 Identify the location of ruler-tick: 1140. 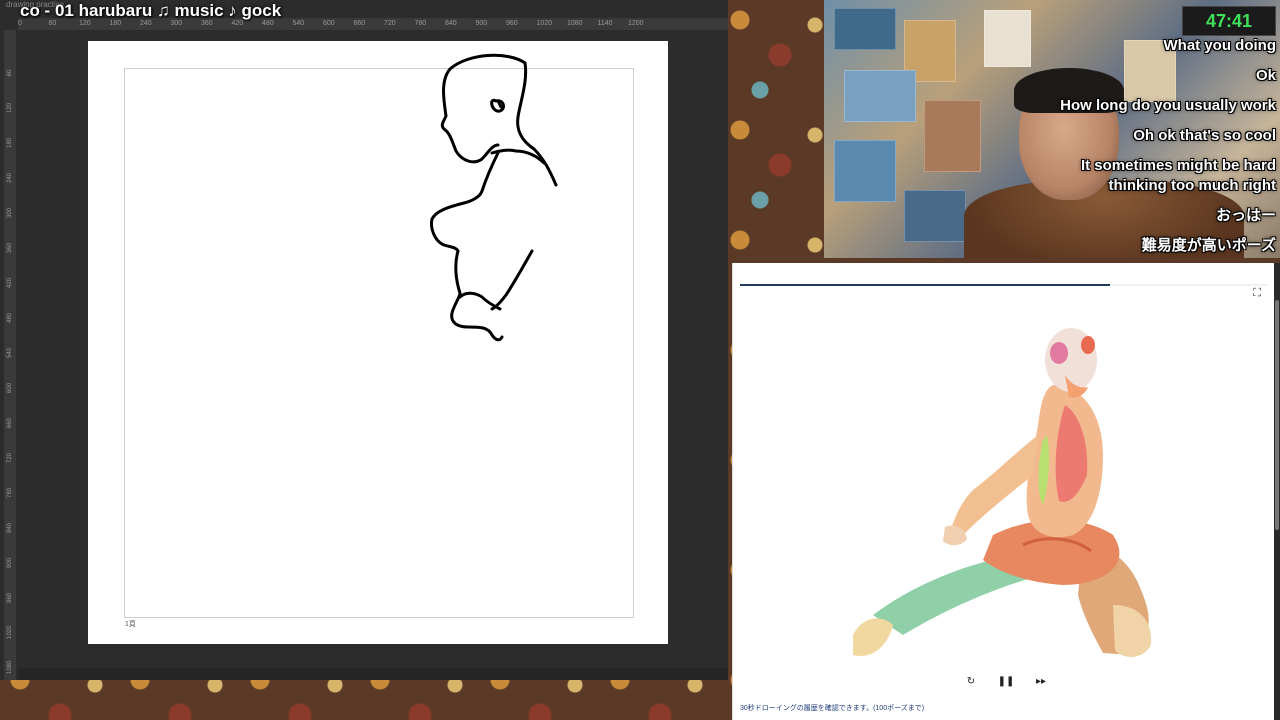
(605, 23).